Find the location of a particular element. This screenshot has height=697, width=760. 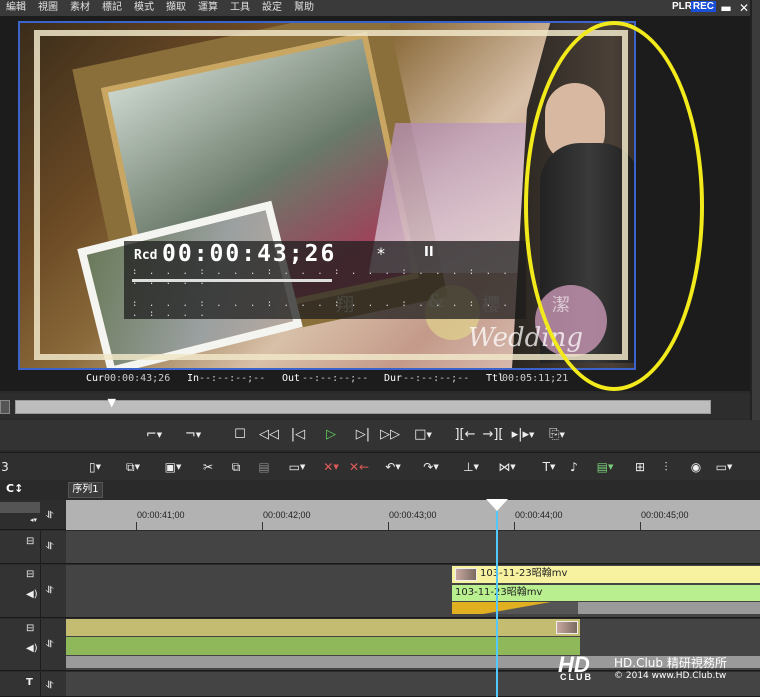

transition-icon: ⋈▼ is located at coordinates (507, 467).